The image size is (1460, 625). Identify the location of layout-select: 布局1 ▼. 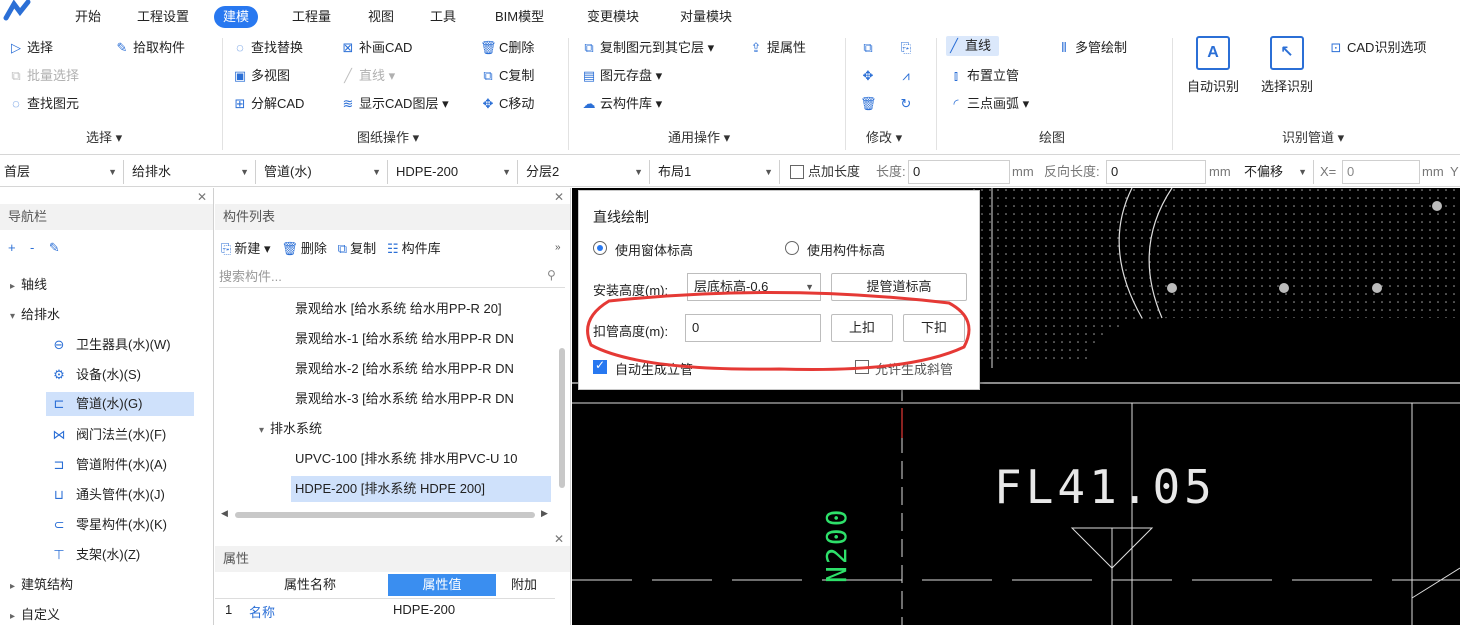
(717, 172).